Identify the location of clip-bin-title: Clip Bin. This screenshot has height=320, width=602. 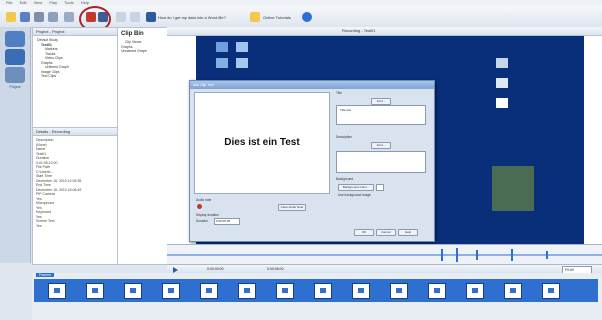
(132, 34).